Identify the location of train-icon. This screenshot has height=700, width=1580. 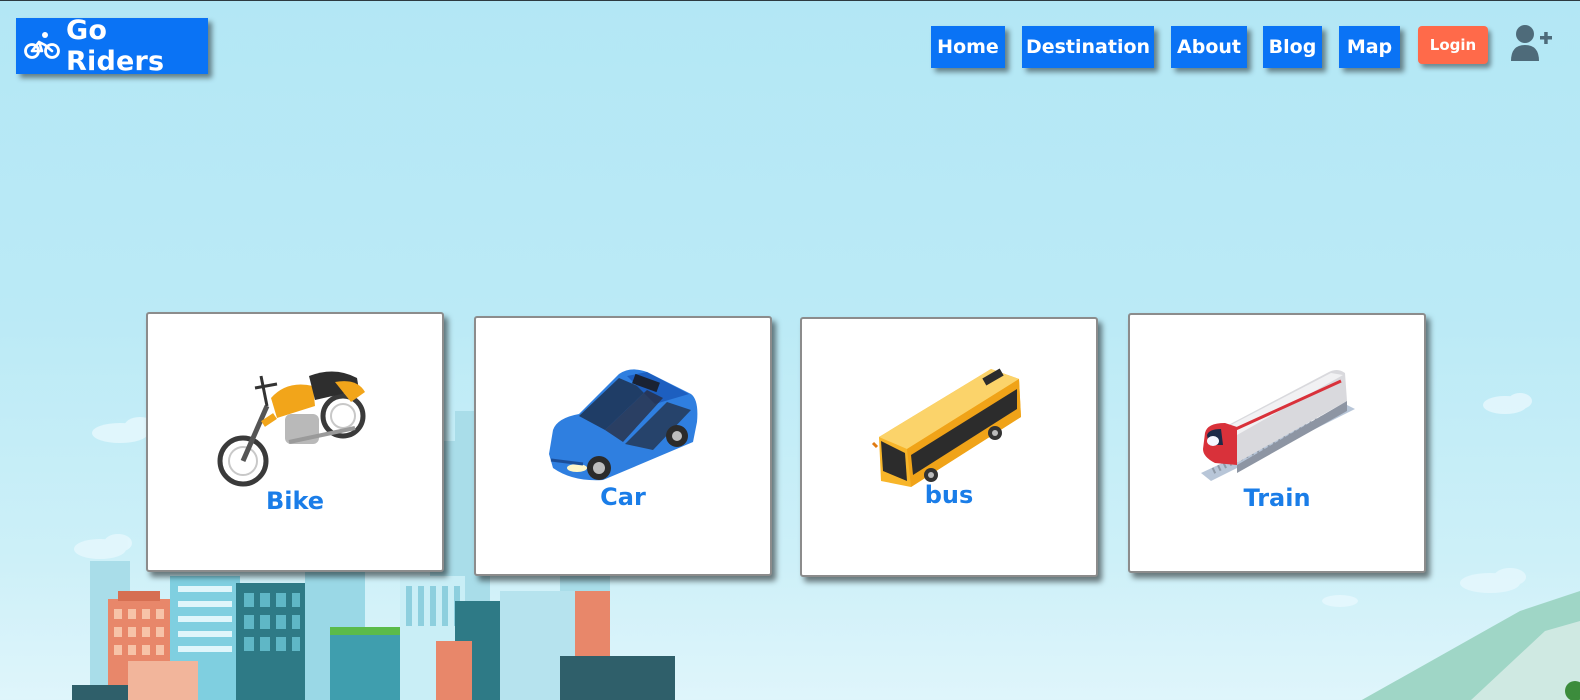
(1278, 425).